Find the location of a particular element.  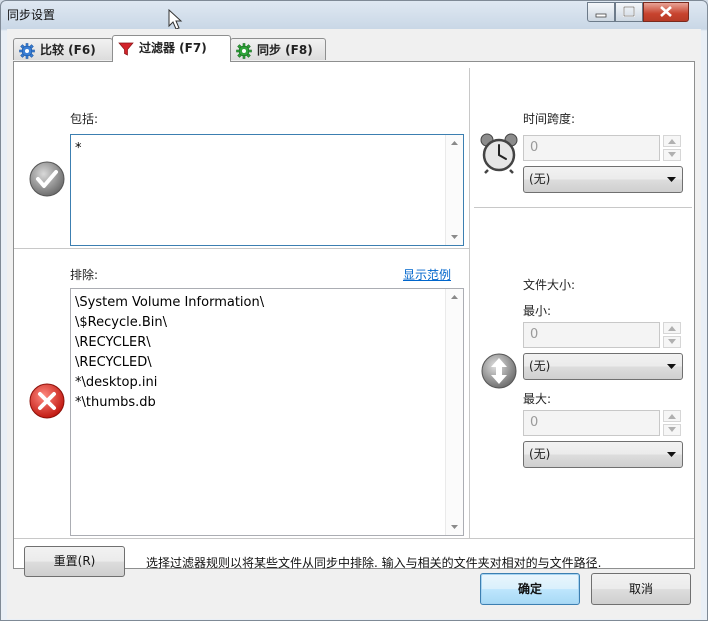

close-button is located at coordinates (666, 12).